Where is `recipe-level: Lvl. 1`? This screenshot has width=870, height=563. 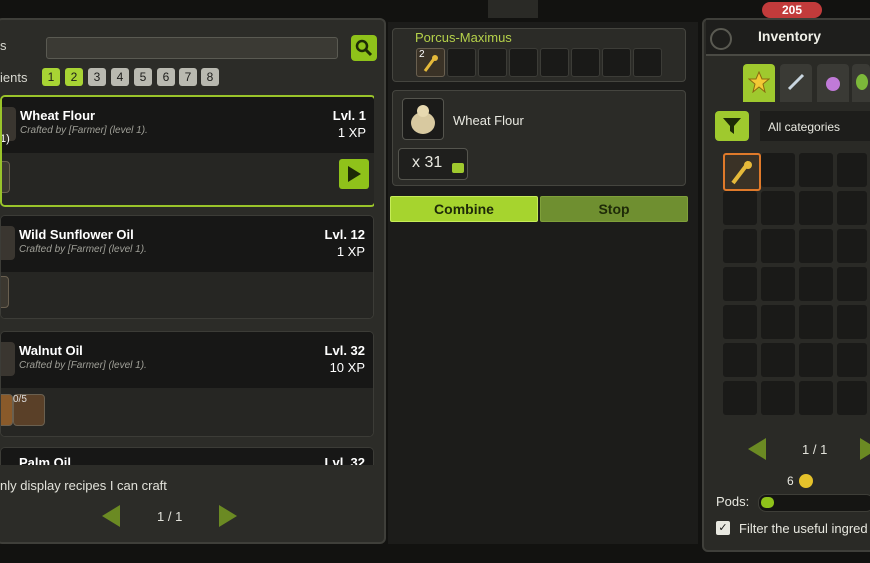
recipe-level: Lvl. 1 is located at coordinates (349, 115).